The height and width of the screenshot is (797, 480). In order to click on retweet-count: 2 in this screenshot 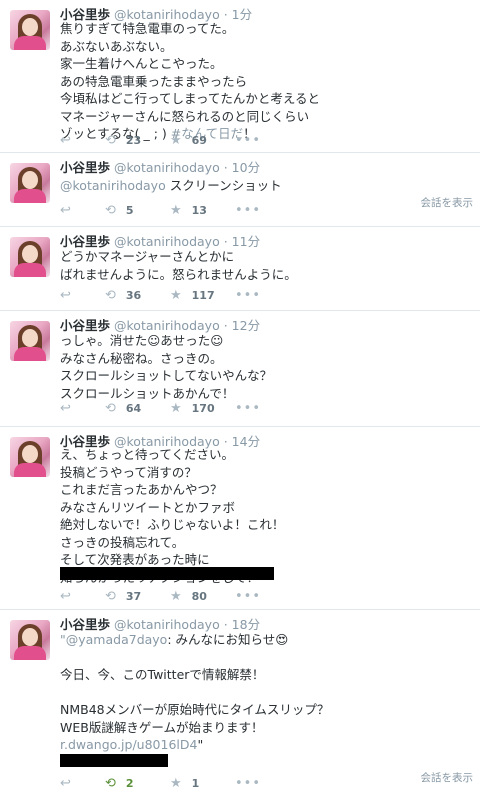, I will do `click(129, 783)`.